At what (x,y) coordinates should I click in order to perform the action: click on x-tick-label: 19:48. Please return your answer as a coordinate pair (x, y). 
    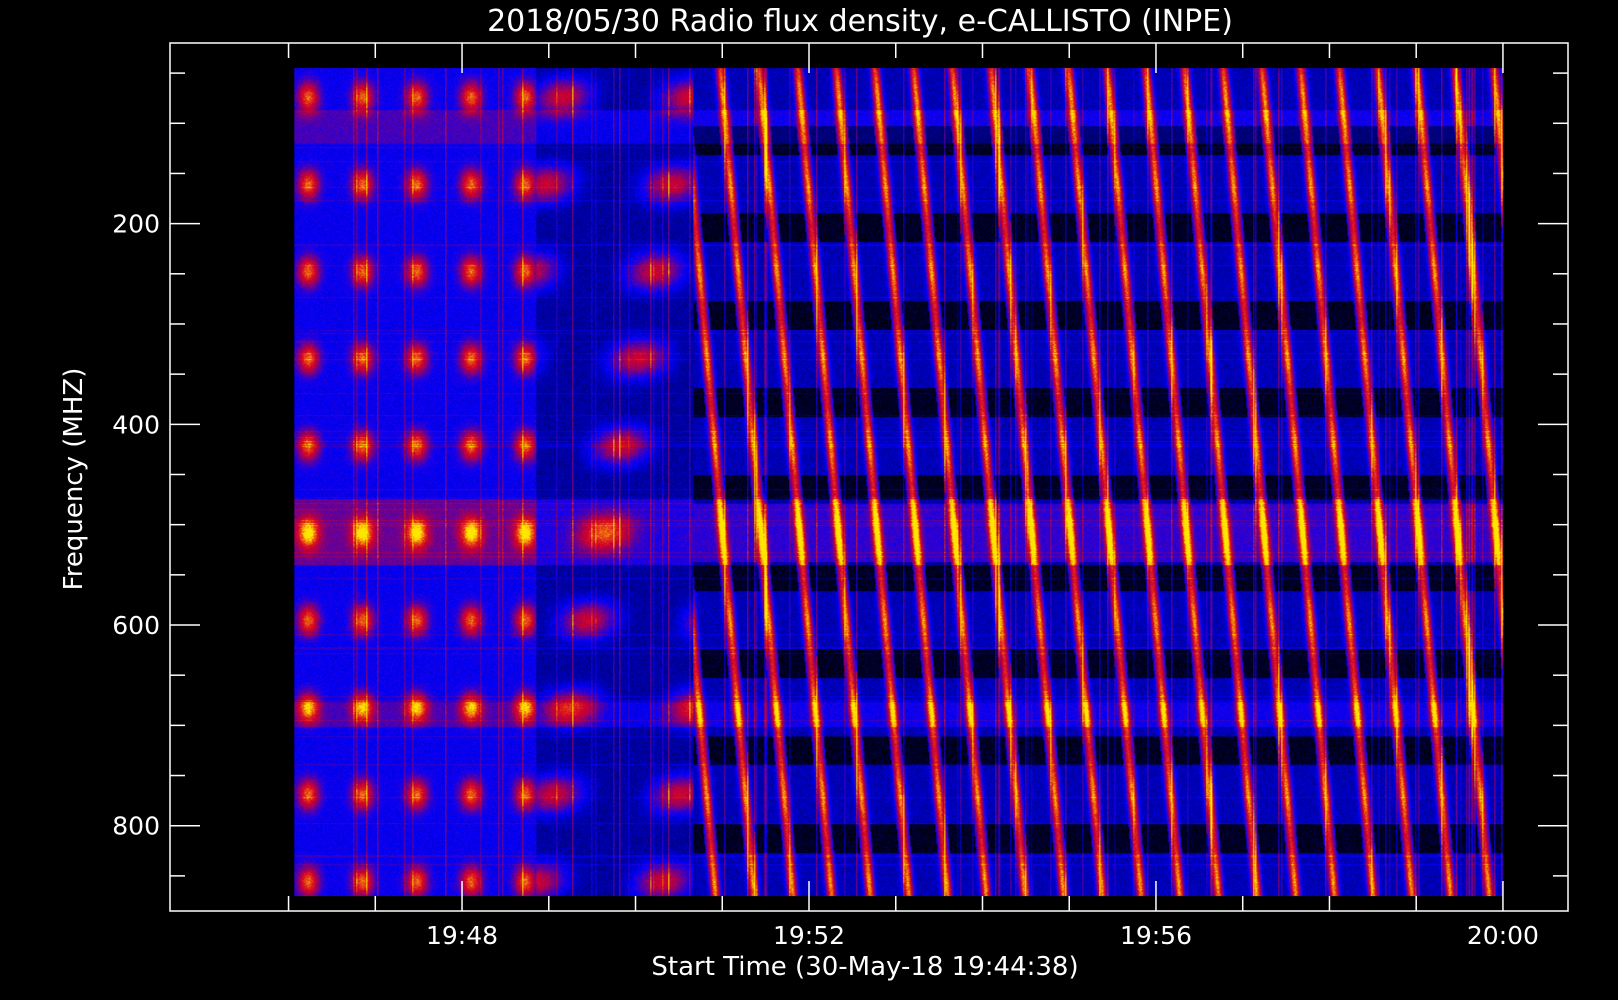
    Looking at the image, I should click on (462, 935).